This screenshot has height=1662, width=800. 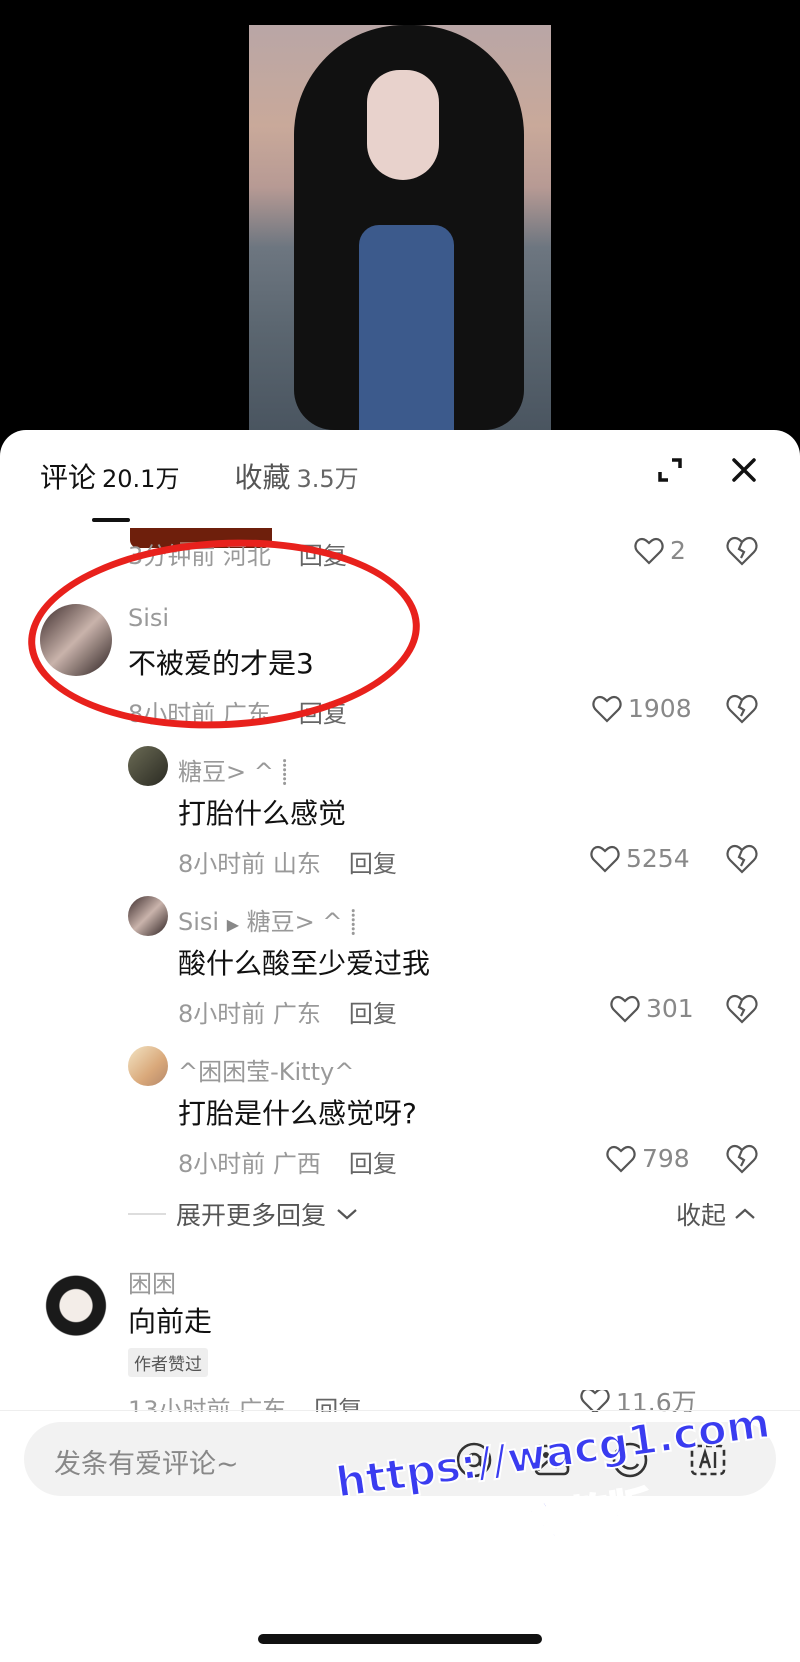 What do you see at coordinates (403, 125) in the screenshot?
I see `video-figure-face` at bounding box center [403, 125].